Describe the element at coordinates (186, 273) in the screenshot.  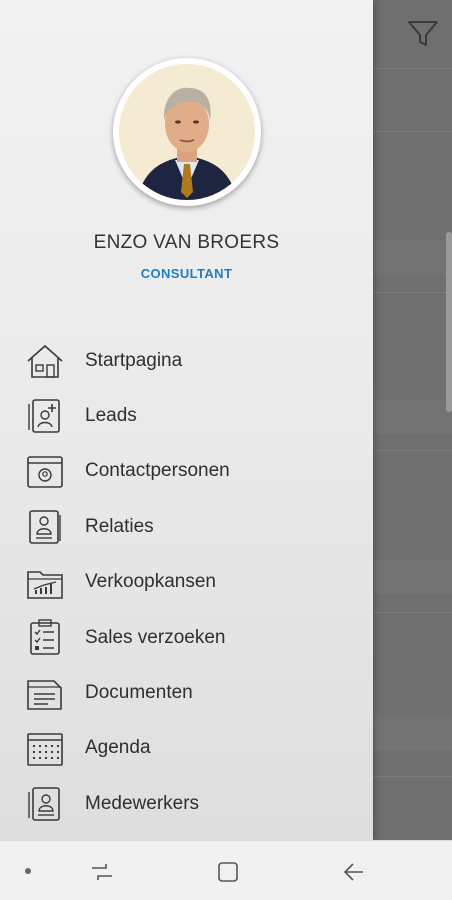
I see `user-role: CONSULTANT` at that location.